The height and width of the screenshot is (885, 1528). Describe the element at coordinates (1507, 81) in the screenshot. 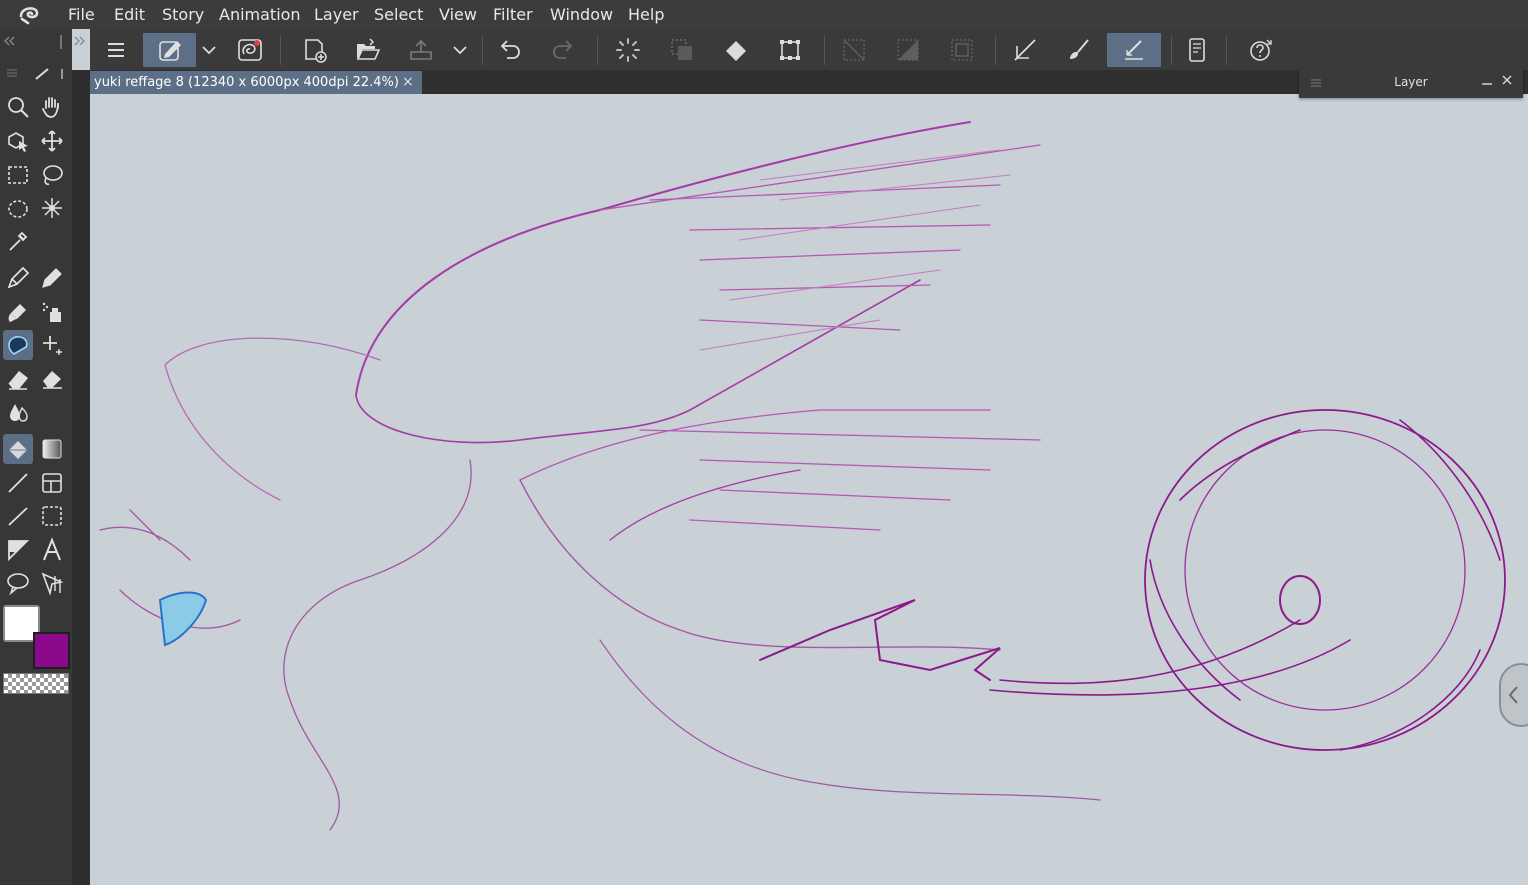

I see `close-icon` at that location.